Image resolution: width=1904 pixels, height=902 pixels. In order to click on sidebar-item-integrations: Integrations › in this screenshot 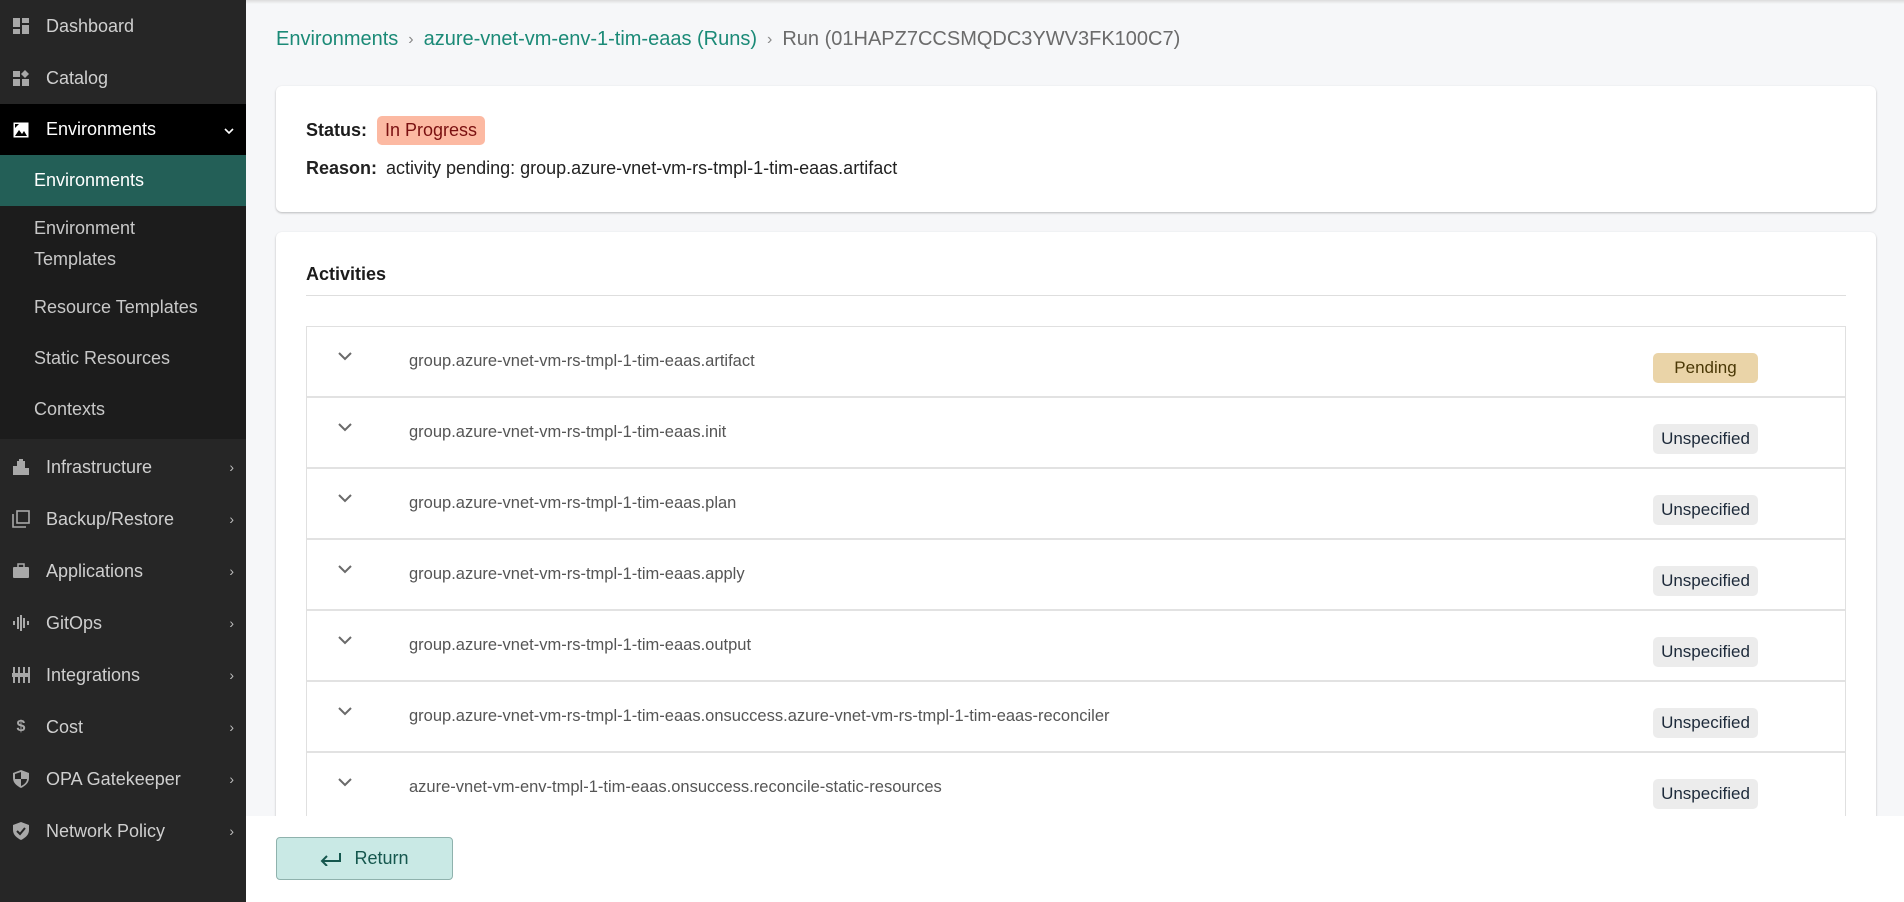, I will do `click(123, 675)`.